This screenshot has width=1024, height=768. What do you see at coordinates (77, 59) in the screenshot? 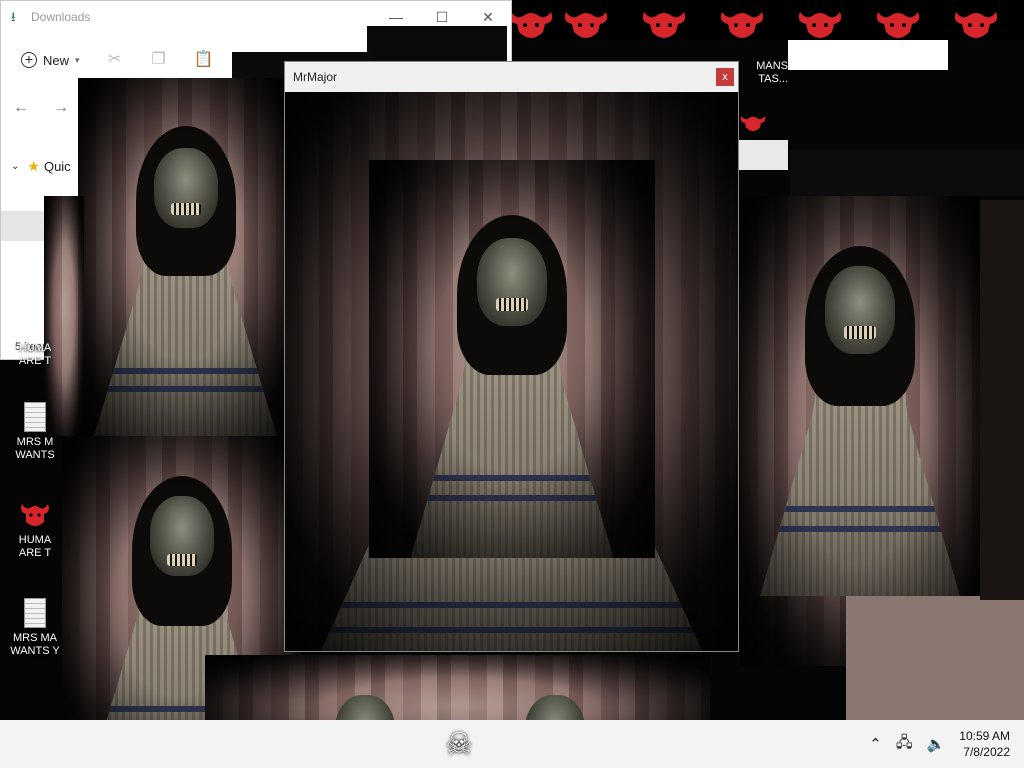
I see `chevron-down-icon: ▾` at bounding box center [77, 59].